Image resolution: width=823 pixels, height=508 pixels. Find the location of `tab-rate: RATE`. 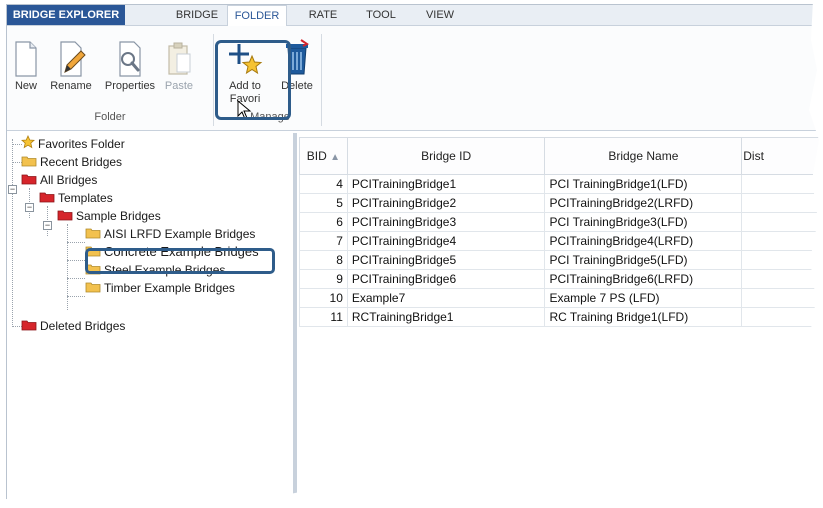

tab-rate: RATE is located at coordinates (323, 15).